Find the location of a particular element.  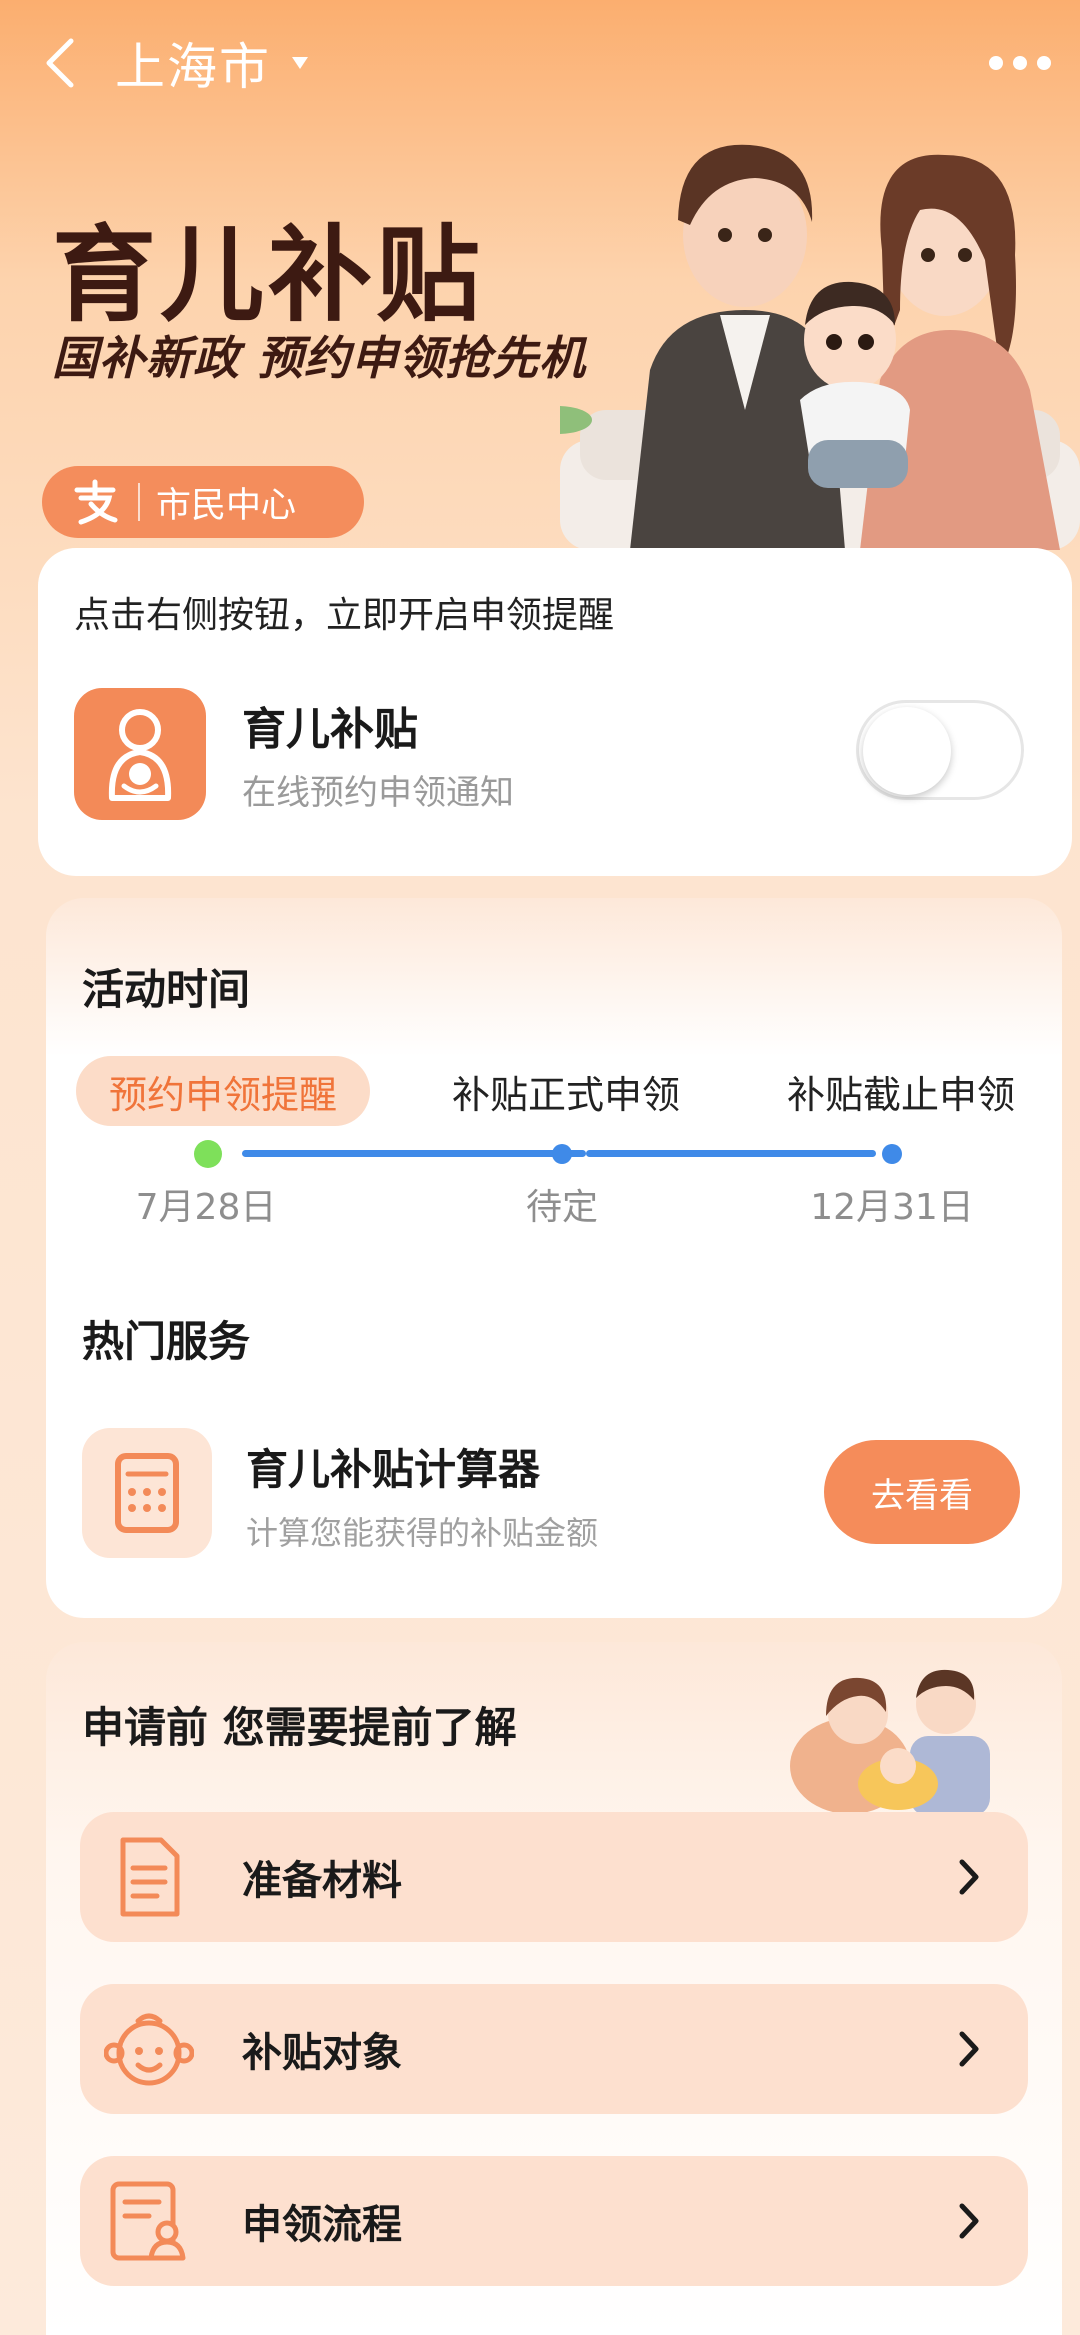

more-dots-icon is located at coordinates (1020, 63).